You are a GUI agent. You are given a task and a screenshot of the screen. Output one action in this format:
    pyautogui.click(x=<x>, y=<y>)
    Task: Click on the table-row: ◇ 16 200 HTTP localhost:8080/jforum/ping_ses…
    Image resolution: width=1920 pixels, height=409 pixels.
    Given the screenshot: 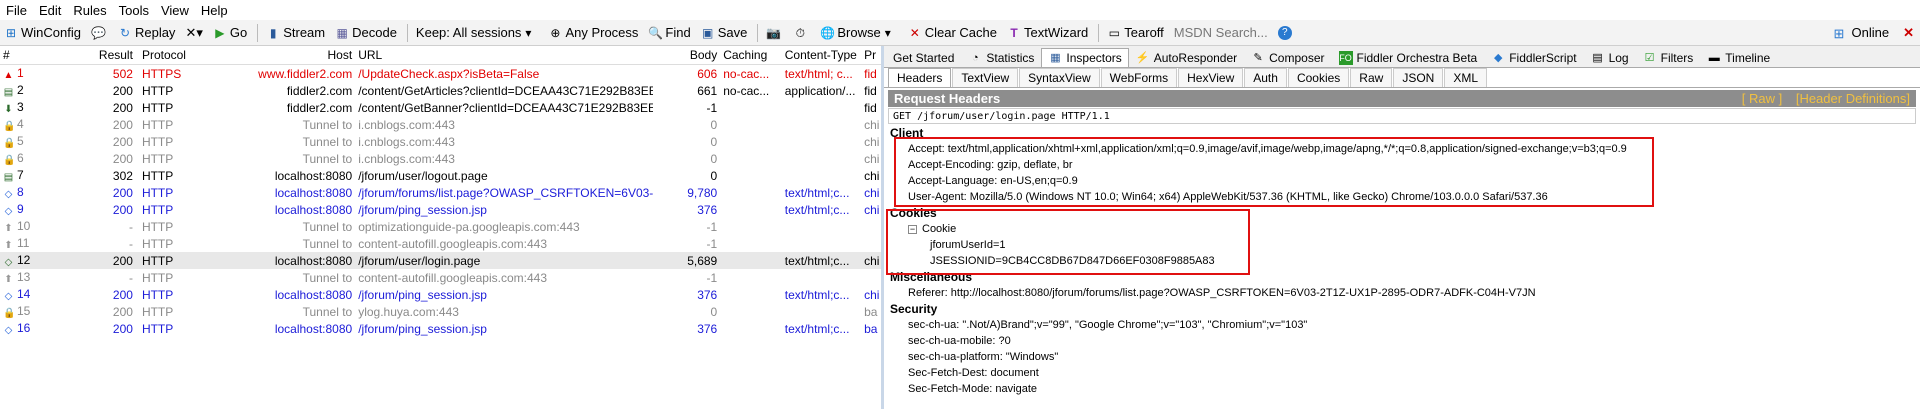 What is the action you would take?
    pyautogui.click(x=440, y=328)
    